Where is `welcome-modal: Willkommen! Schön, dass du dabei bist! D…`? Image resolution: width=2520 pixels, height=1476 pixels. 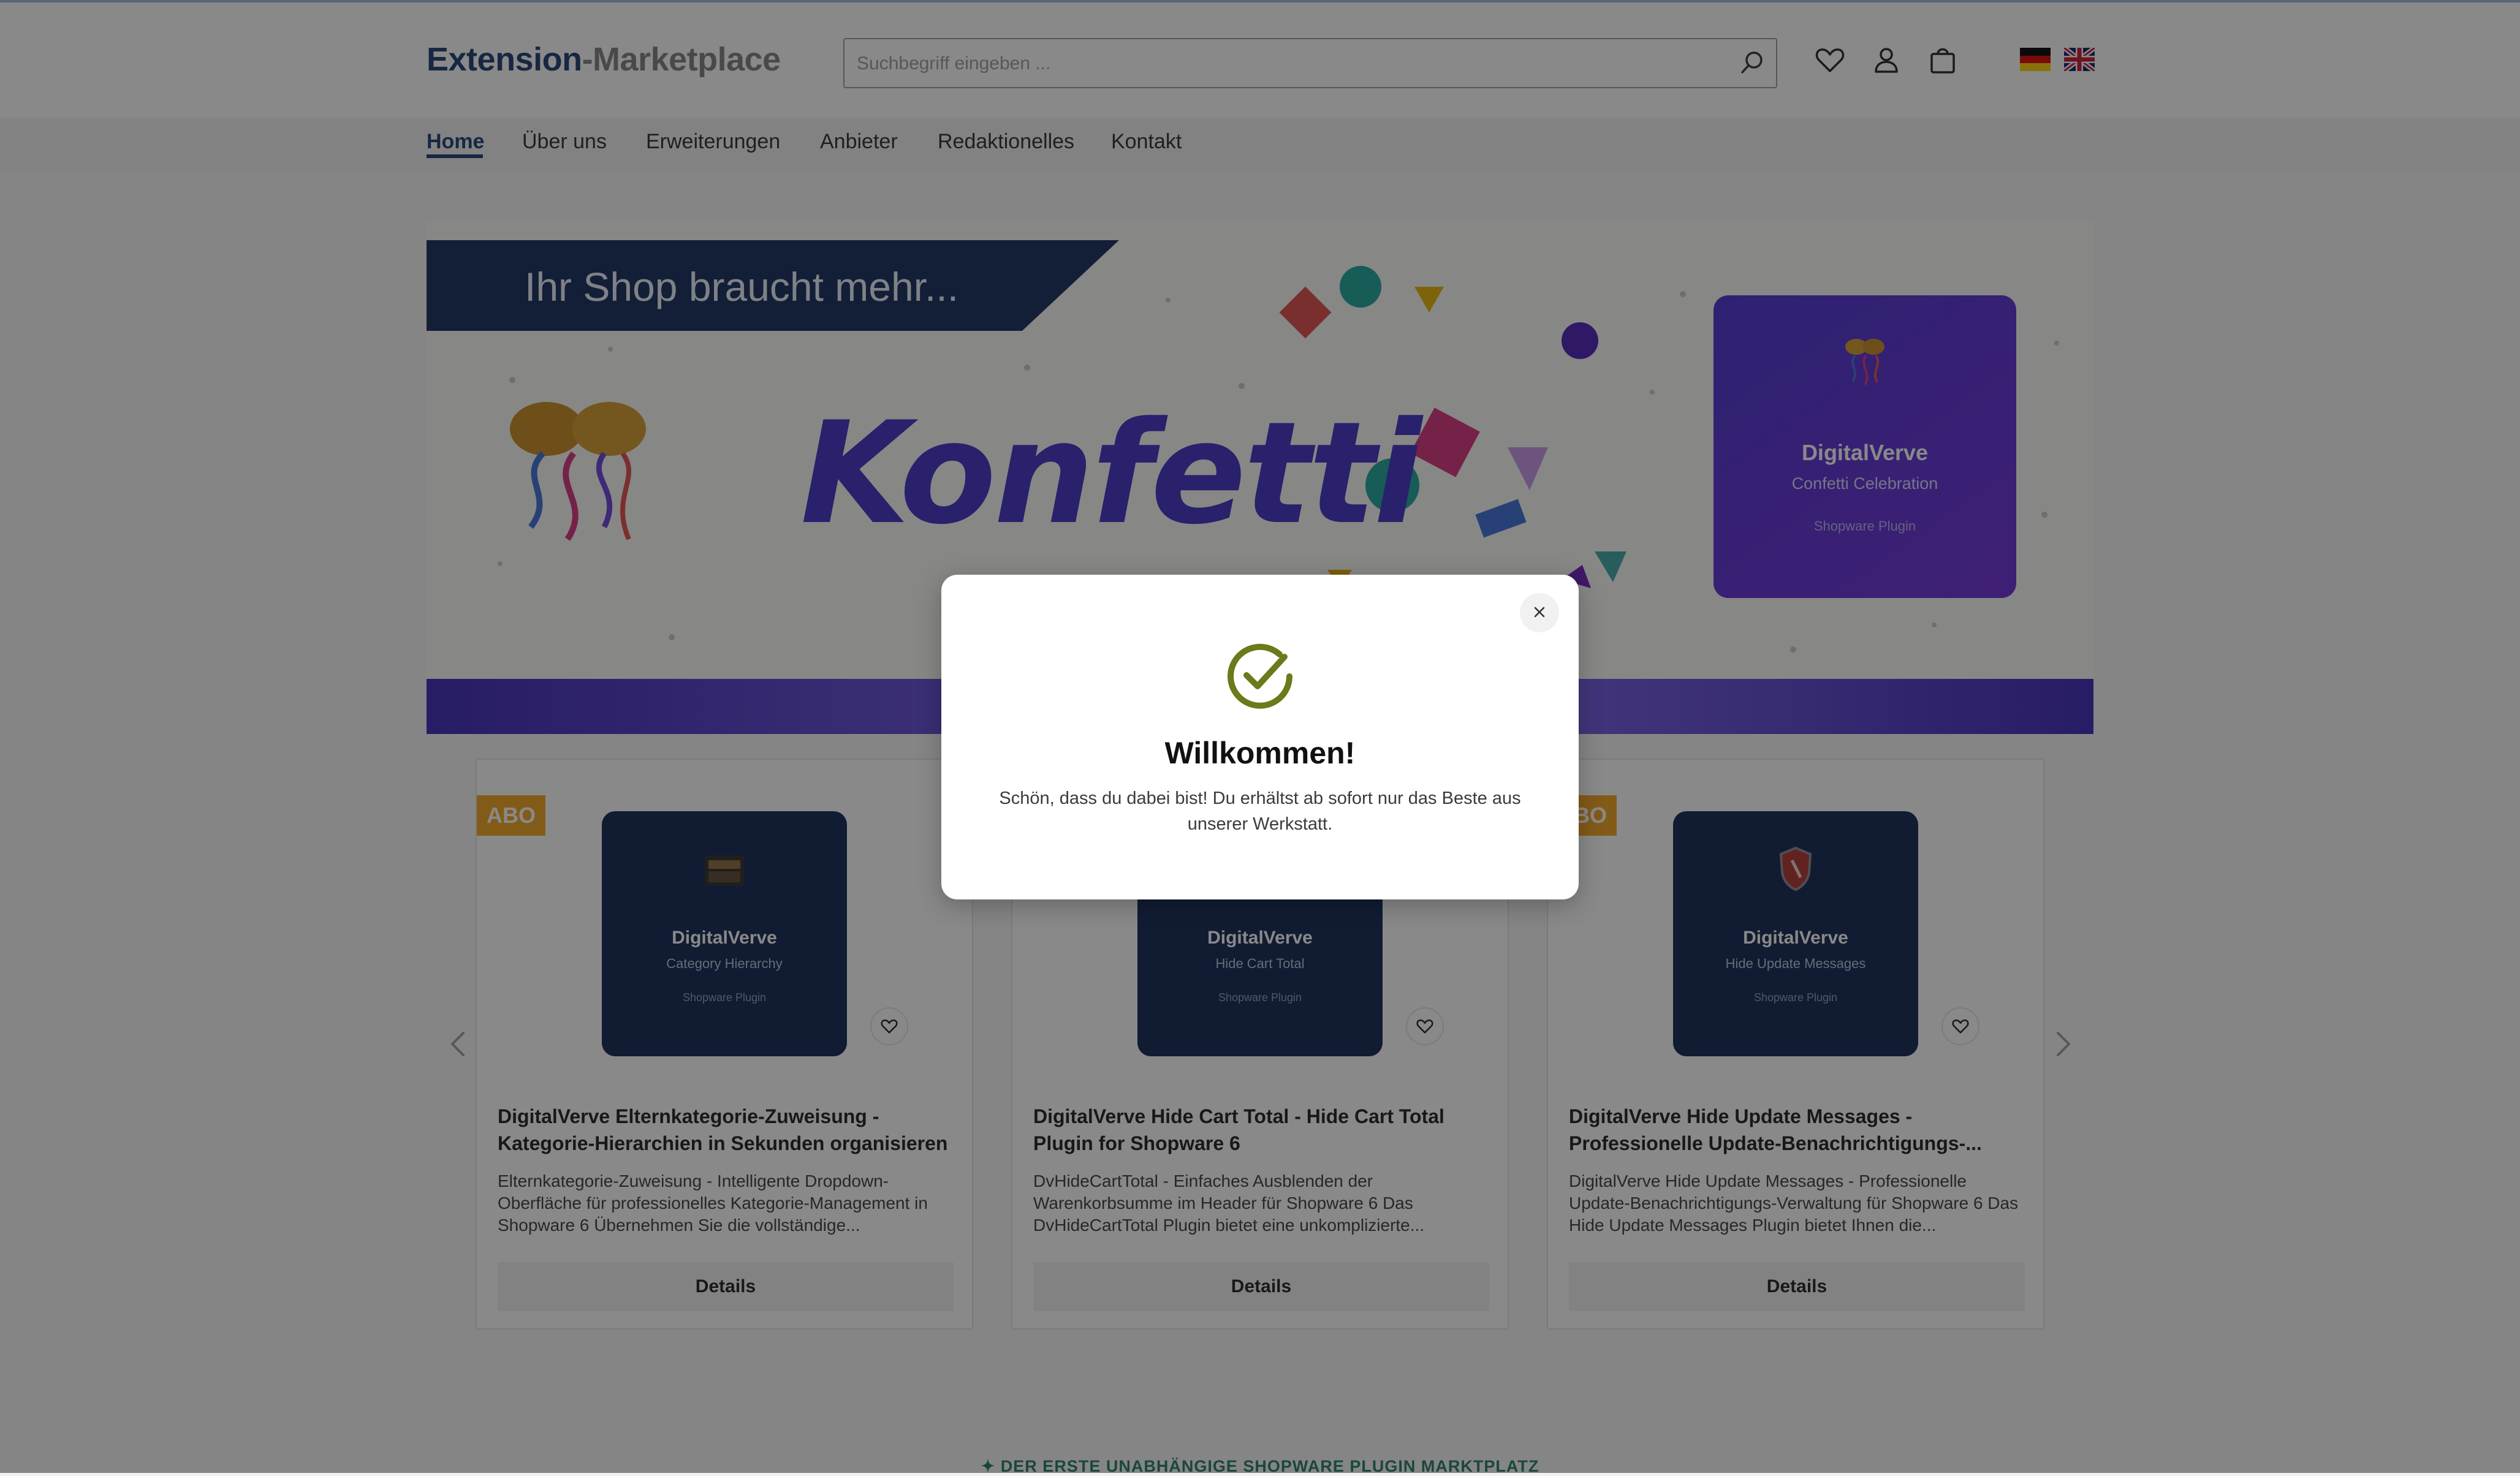 welcome-modal: Willkommen! Schön, dass du dabei bist! D… is located at coordinates (1260, 737).